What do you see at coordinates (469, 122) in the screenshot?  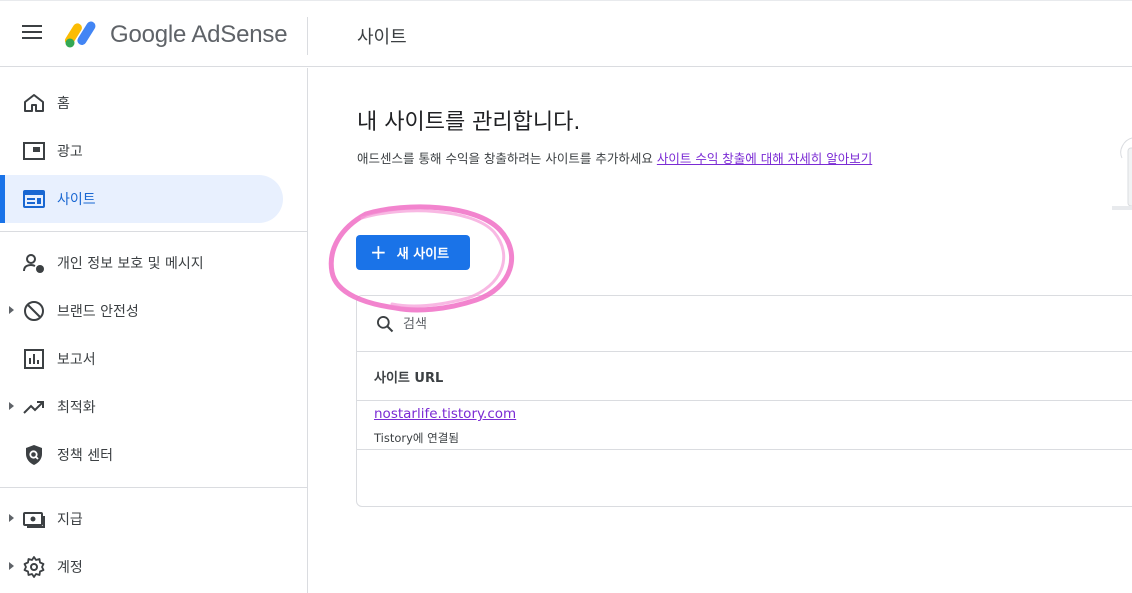 I see `main-heading: 내 사이트를 관리합니다.` at bounding box center [469, 122].